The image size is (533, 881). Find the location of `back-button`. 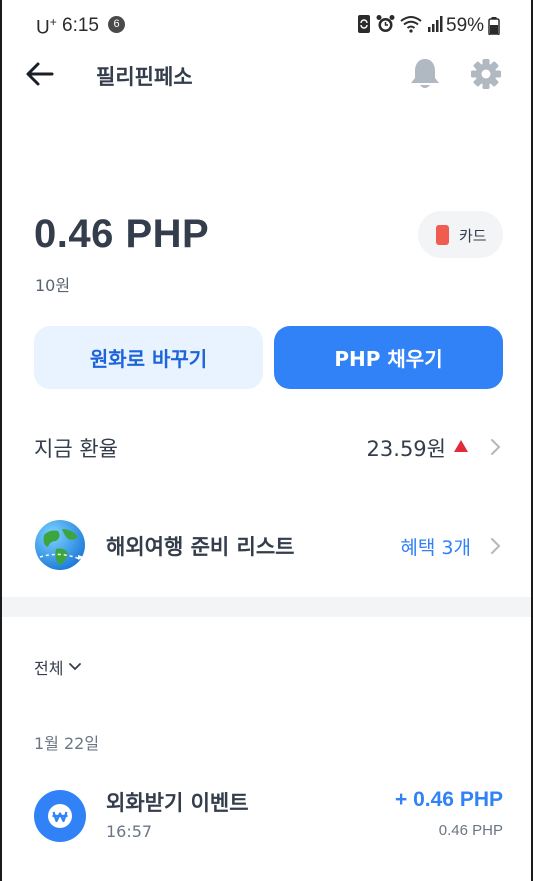

back-button is located at coordinates (40, 74).